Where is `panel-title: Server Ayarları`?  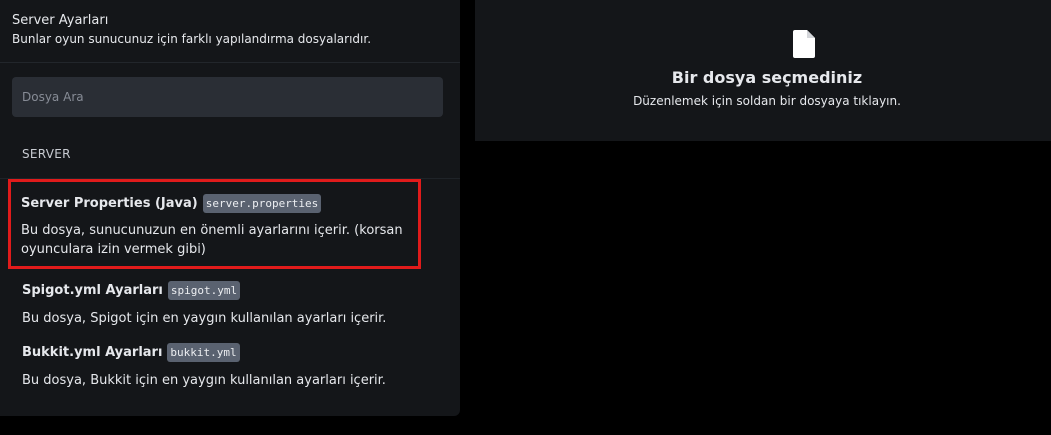 panel-title: Server Ayarları is located at coordinates (60, 20).